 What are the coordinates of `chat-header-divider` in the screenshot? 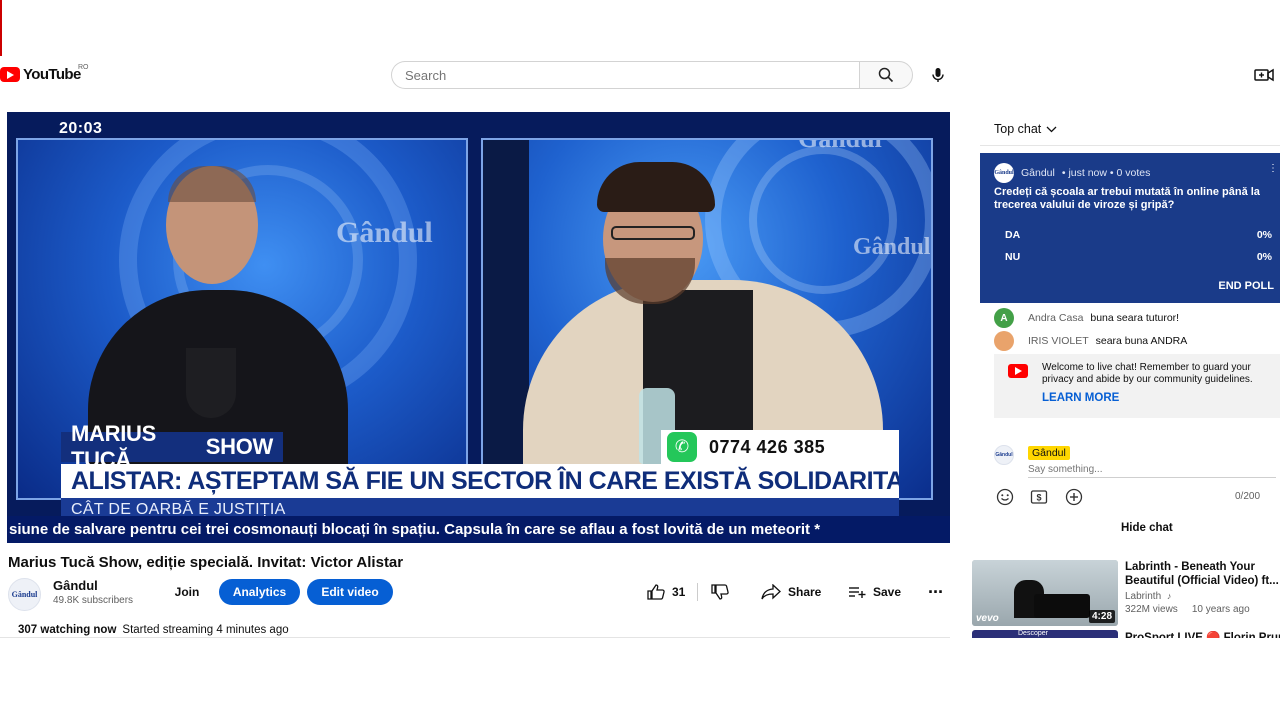 It's located at (1130, 145).